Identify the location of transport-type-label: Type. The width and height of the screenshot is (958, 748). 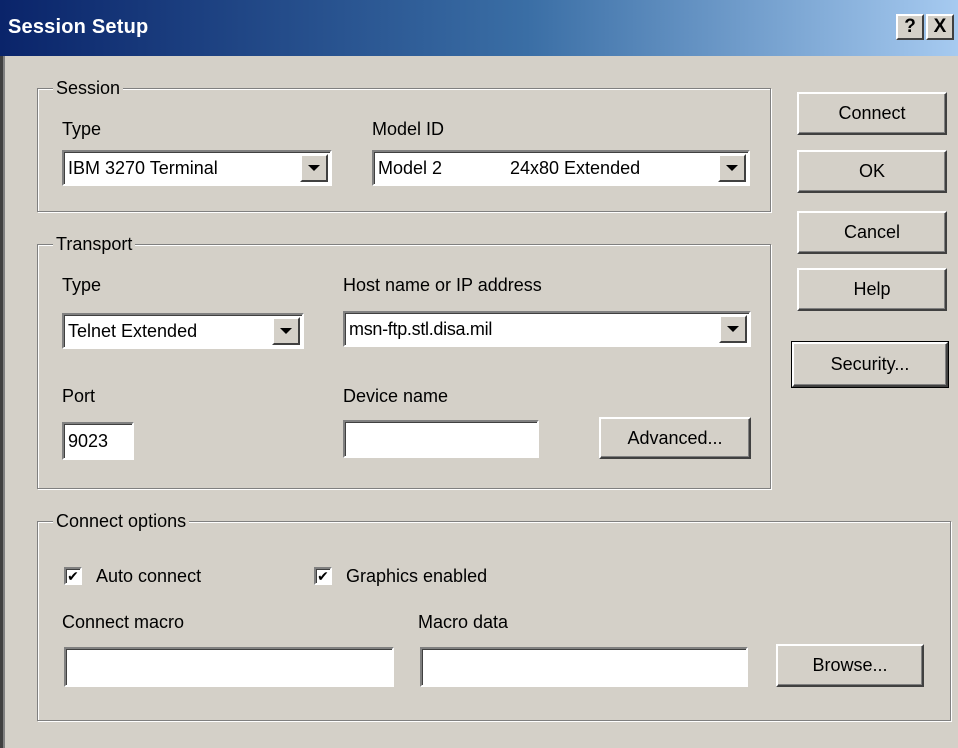
(82, 285).